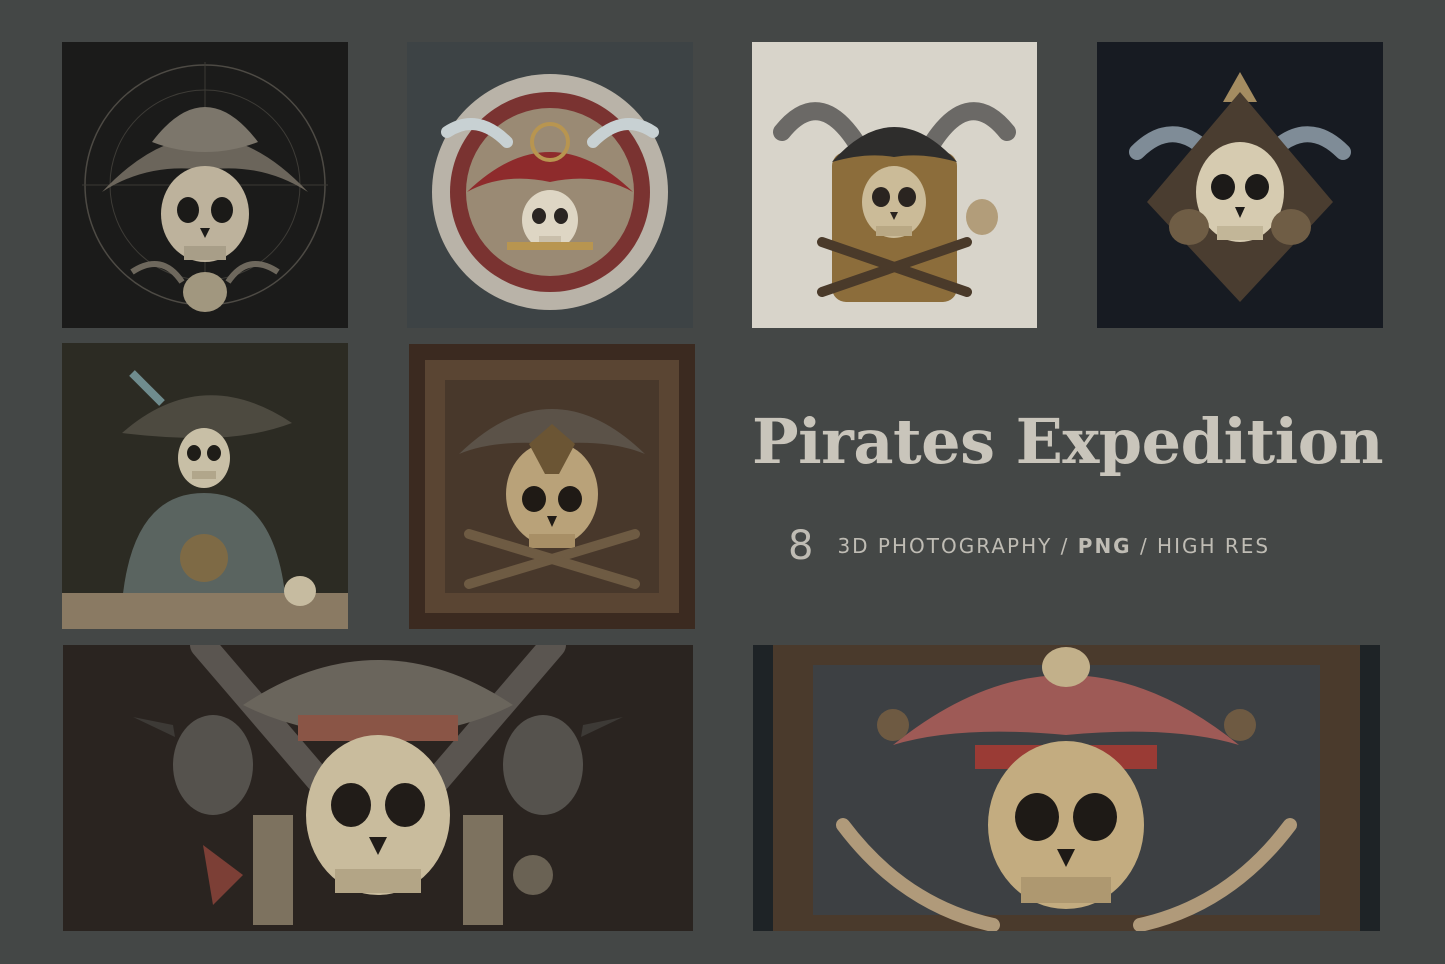 The image size is (1445, 964). I want to click on product-meta: 8 3D PHOTOGRAPHY / PNG / HIGH RES, so click(1029, 546).